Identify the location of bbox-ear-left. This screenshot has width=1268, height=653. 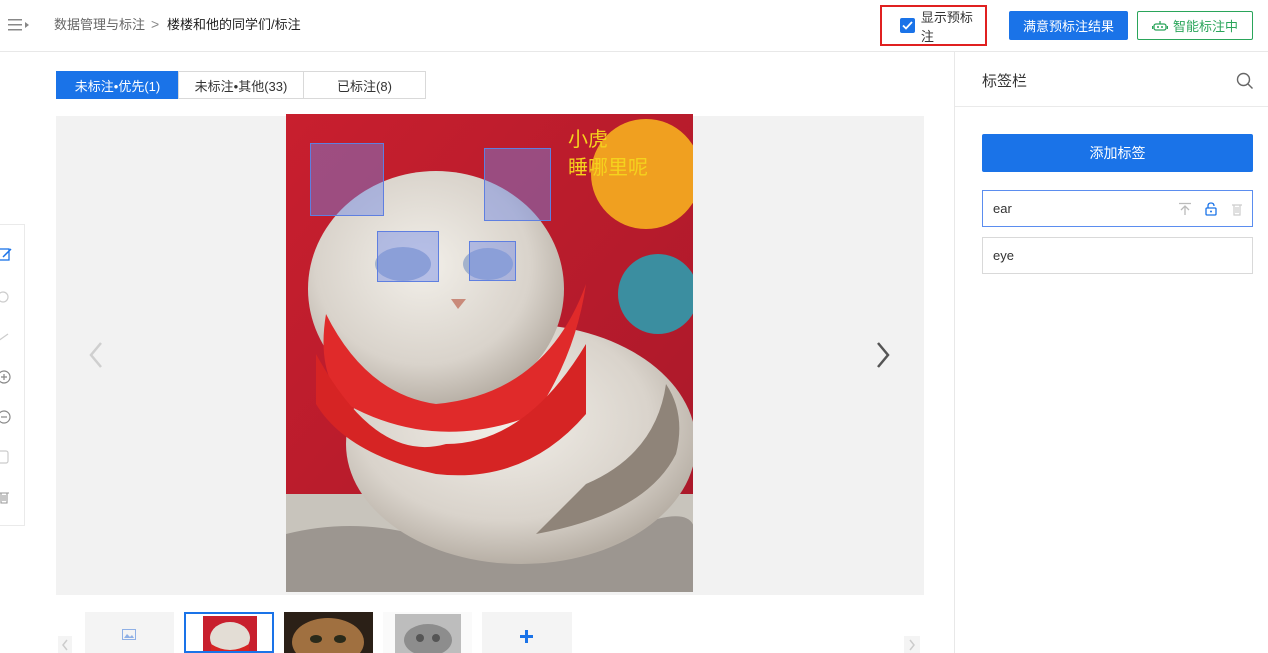
(347, 179).